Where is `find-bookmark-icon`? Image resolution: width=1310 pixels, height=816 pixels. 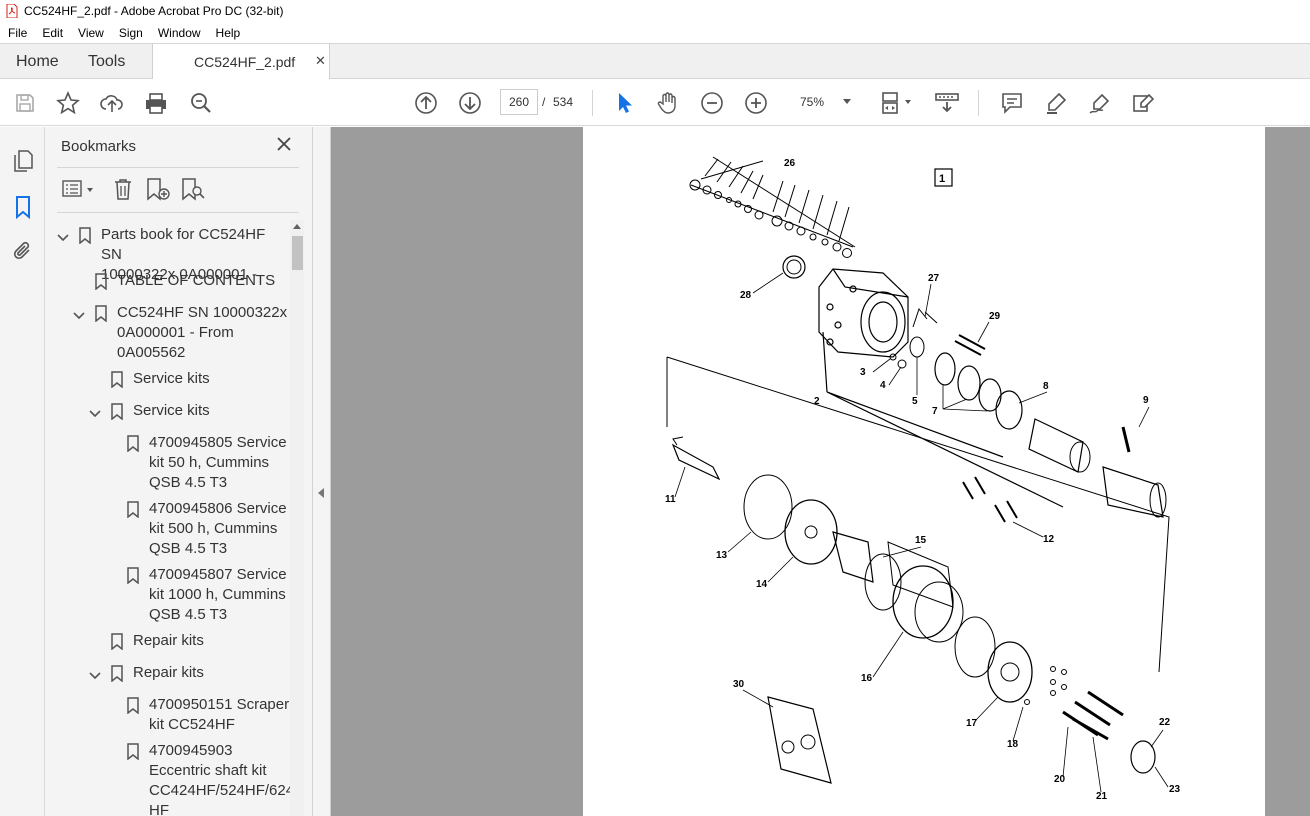 find-bookmark-icon is located at coordinates (193, 189).